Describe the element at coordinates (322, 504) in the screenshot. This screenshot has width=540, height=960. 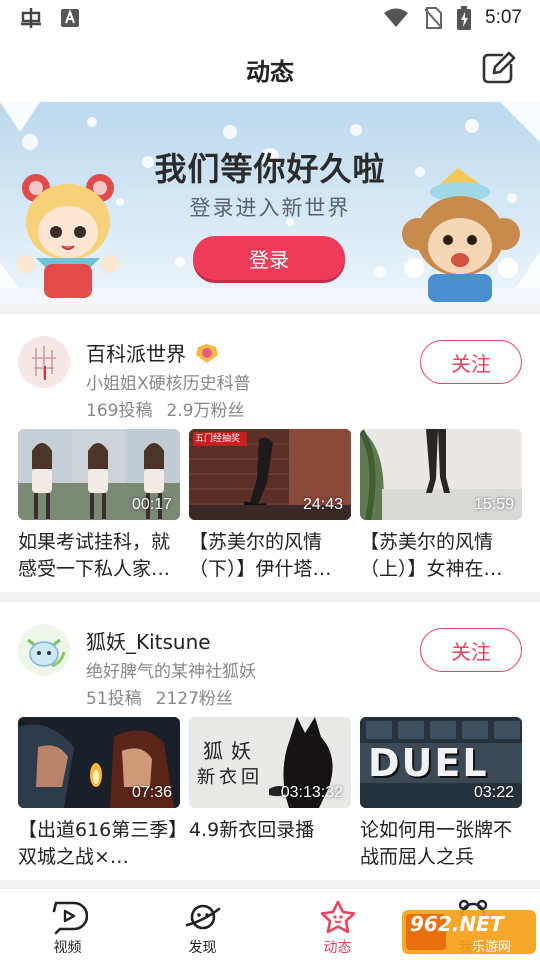
I see `video-duration: 24:43` at that location.